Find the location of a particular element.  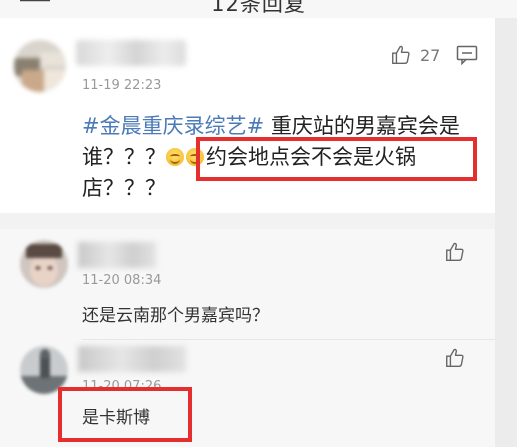

section-divider is located at coordinates (247, 221).